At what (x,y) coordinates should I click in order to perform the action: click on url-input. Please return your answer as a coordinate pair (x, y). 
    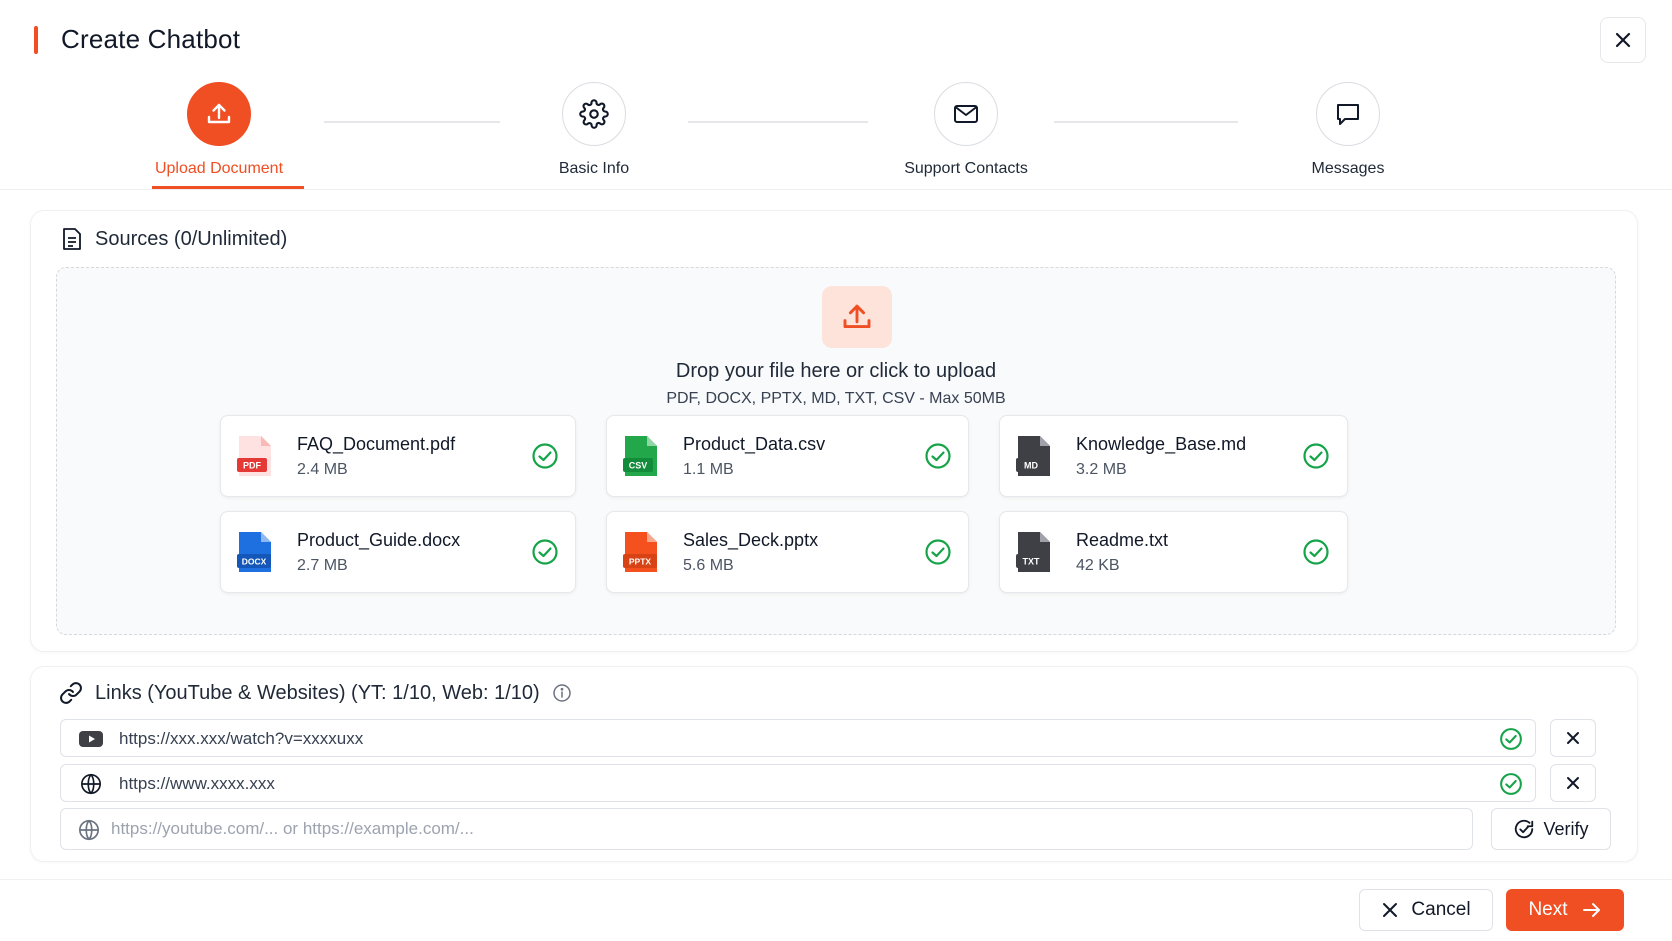
    Looking at the image, I should click on (781, 829).